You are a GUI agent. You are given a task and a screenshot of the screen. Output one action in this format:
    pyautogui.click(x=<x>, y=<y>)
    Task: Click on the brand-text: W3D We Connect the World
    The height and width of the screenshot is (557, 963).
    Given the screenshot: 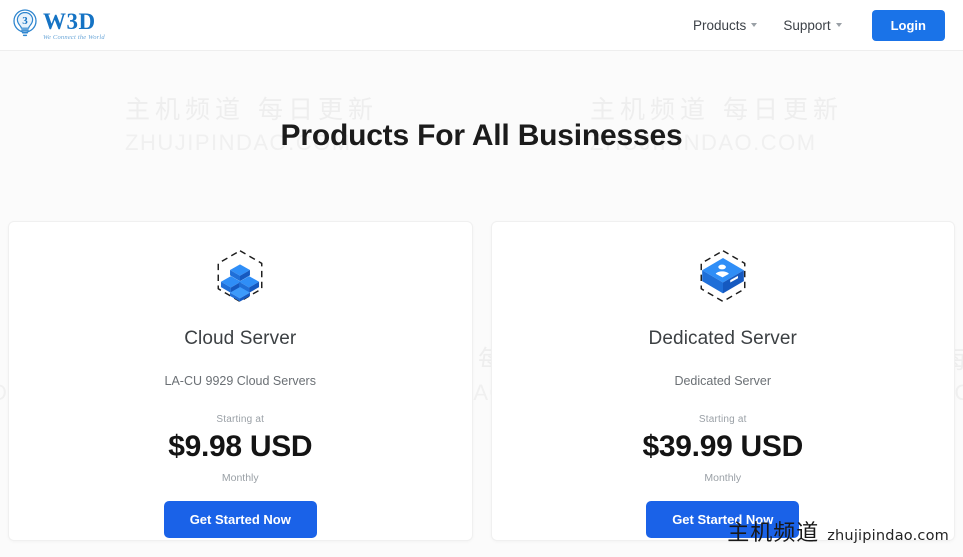 What is the action you would take?
    pyautogui.click(x=74, y=25)
    